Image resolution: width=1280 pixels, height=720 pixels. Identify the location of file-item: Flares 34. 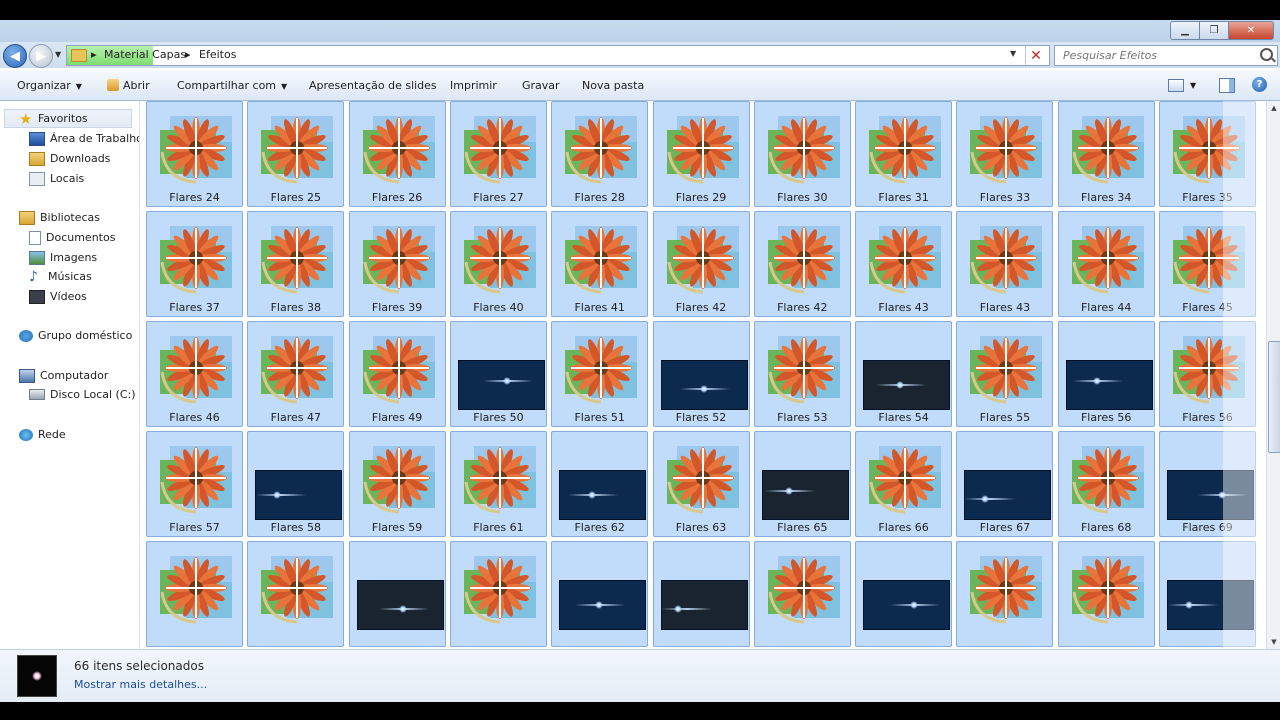
(1106, 154).